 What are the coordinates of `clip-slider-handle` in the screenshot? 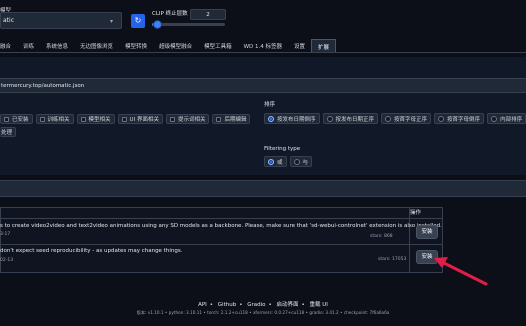 It's located at (157, 24).